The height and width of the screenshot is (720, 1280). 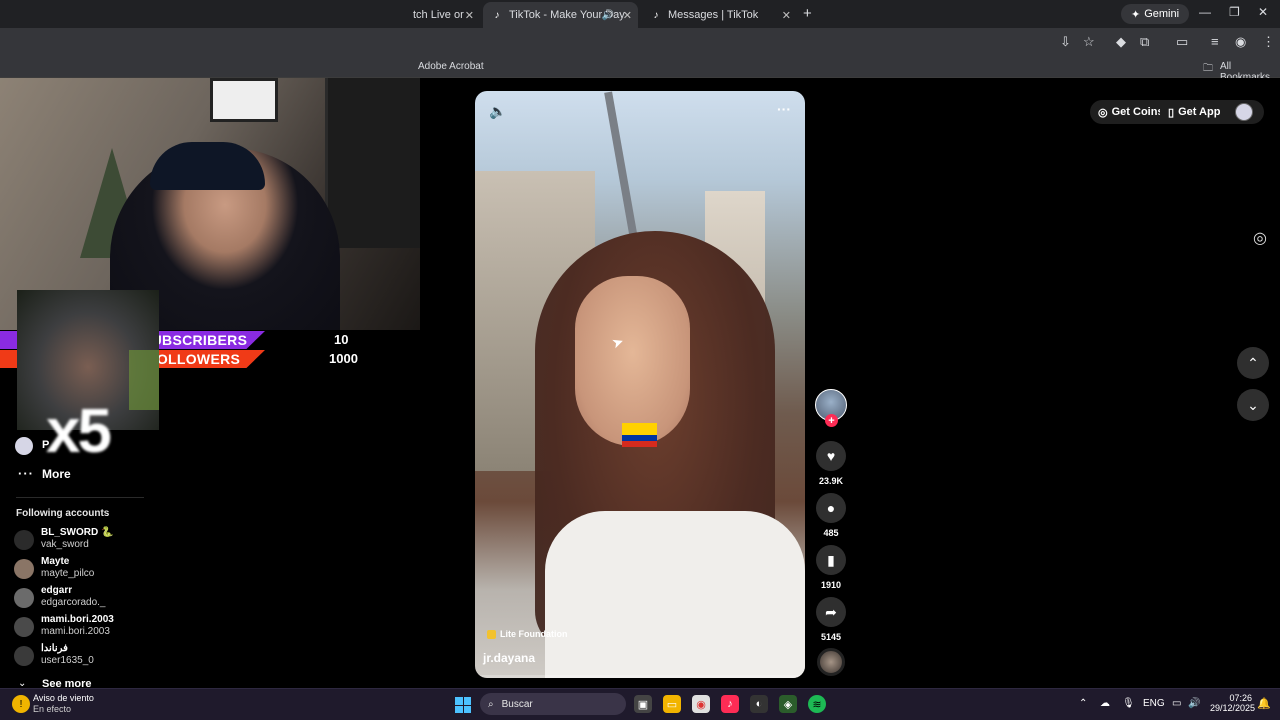 I want to click on speaker-icon: 🔊, so click(x=608, y=15).